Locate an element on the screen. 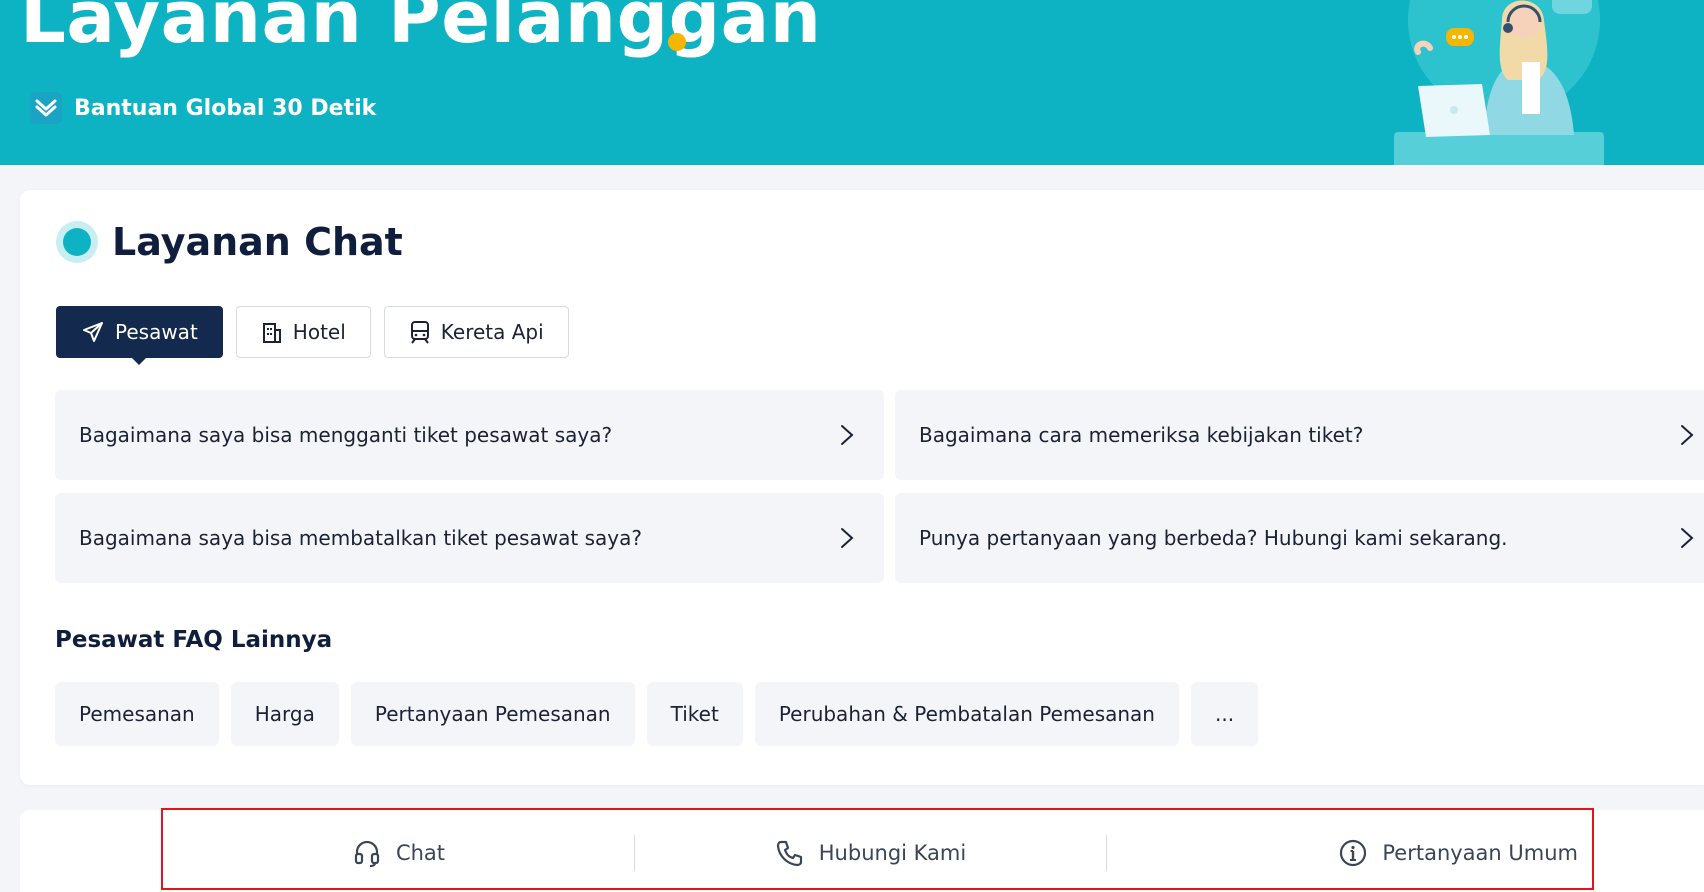  tab-pesawat: Pesawat is located at coordinates (139, 335).